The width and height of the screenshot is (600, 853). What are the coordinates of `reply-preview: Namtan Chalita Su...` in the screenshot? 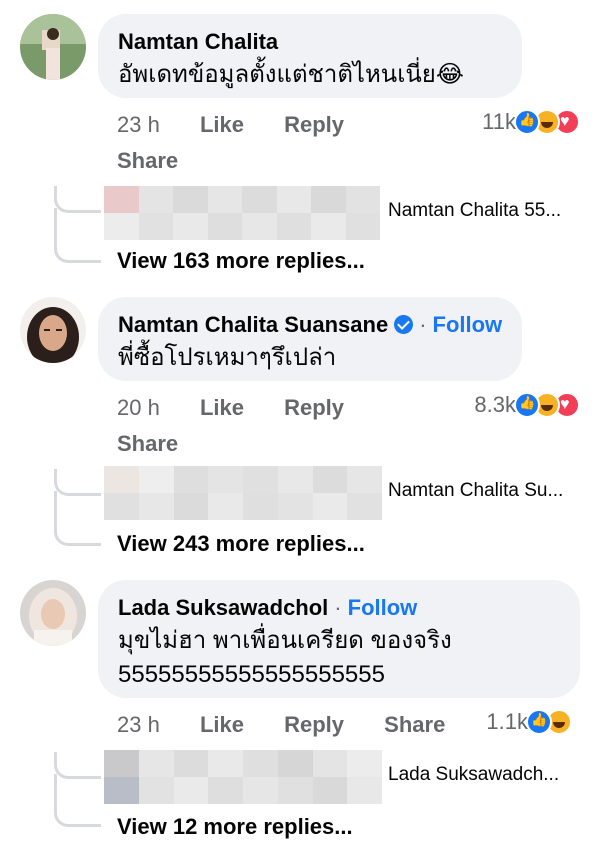 It's located at (352, 493).